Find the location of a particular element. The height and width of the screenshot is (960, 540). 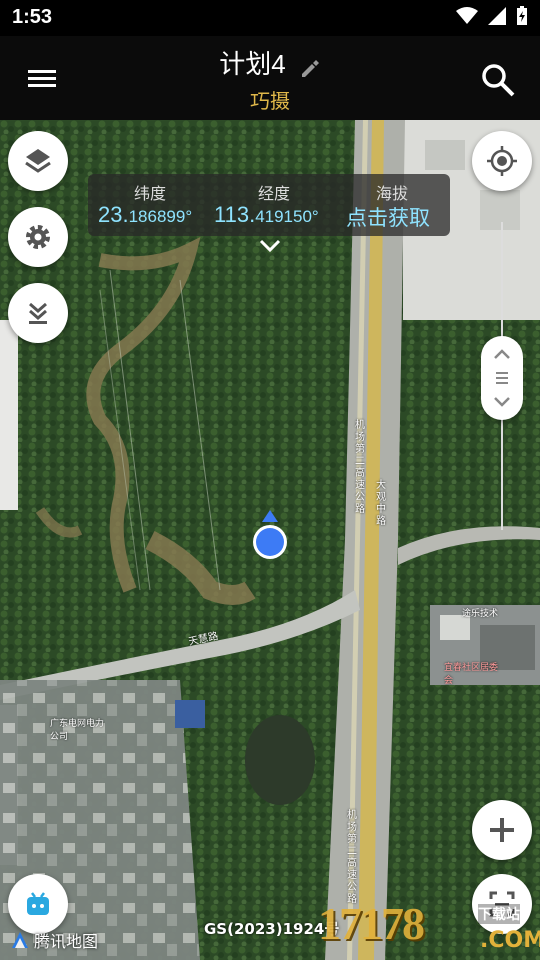

status-icons is located at coordinates (492, 16).